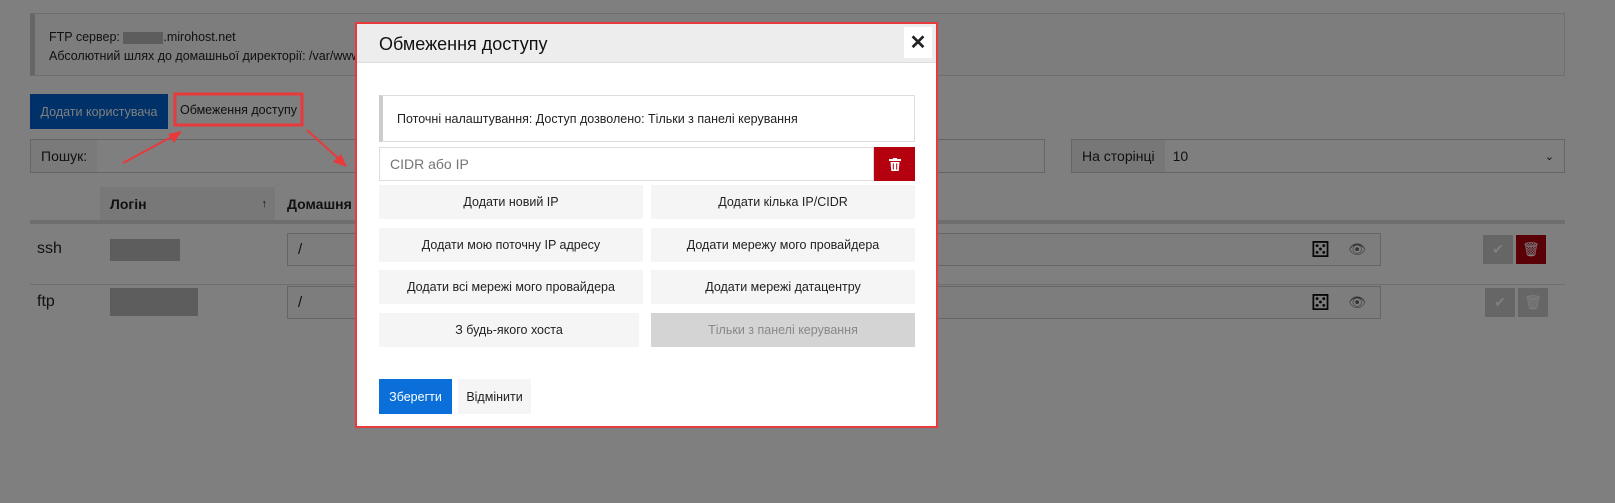 Image resolution: width=1615 pixels, height=503 pixels. I want to click on add-my-ip-button: Додати мою поточну IP адресу, so click(511, 245).